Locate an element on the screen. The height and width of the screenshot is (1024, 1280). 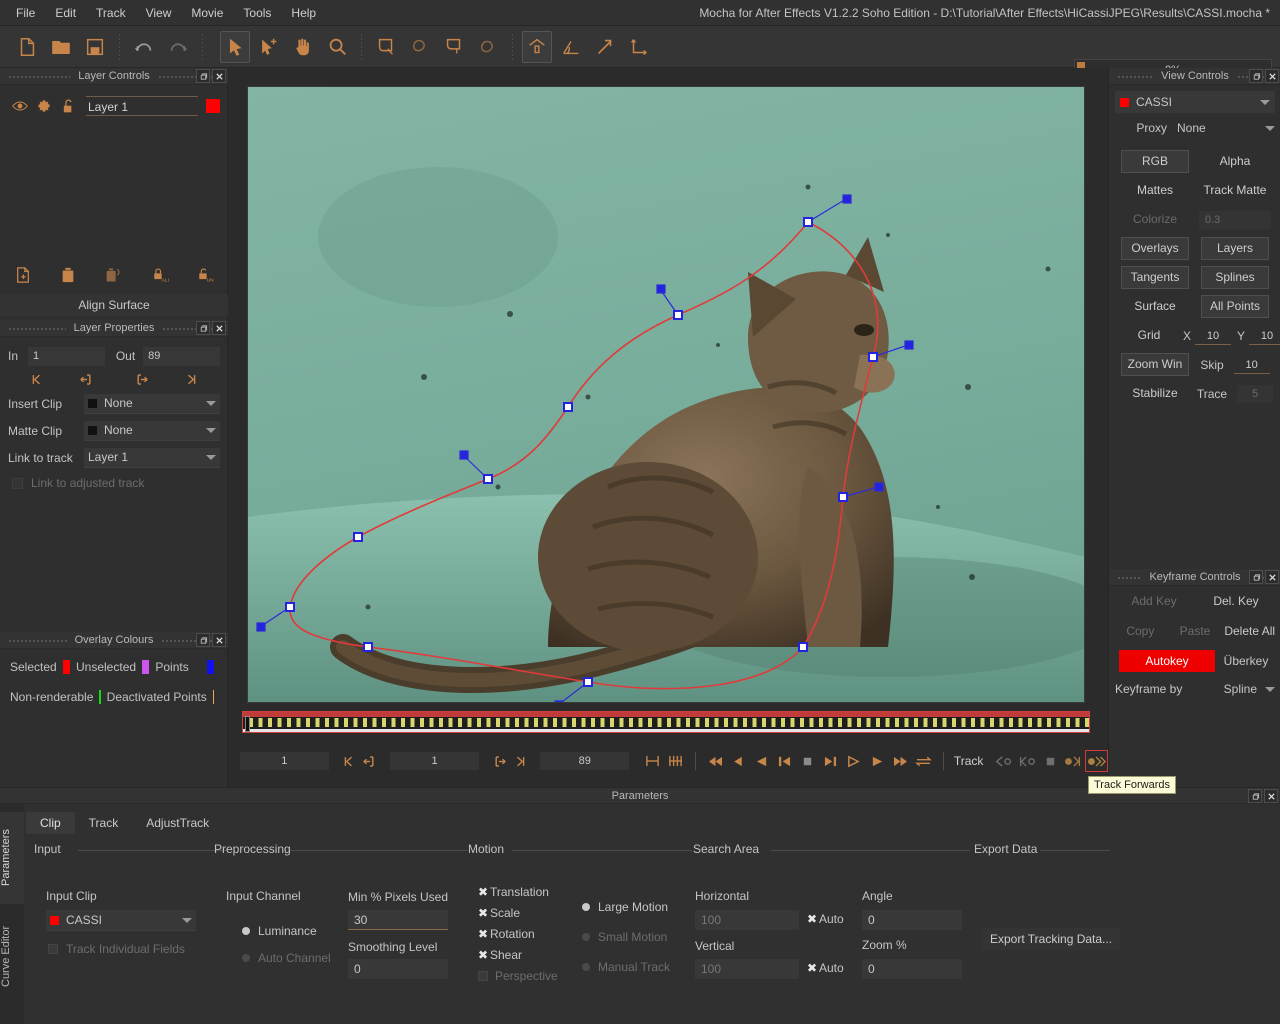
mattes-button: Mattes is located at coordinates (1155, 190).